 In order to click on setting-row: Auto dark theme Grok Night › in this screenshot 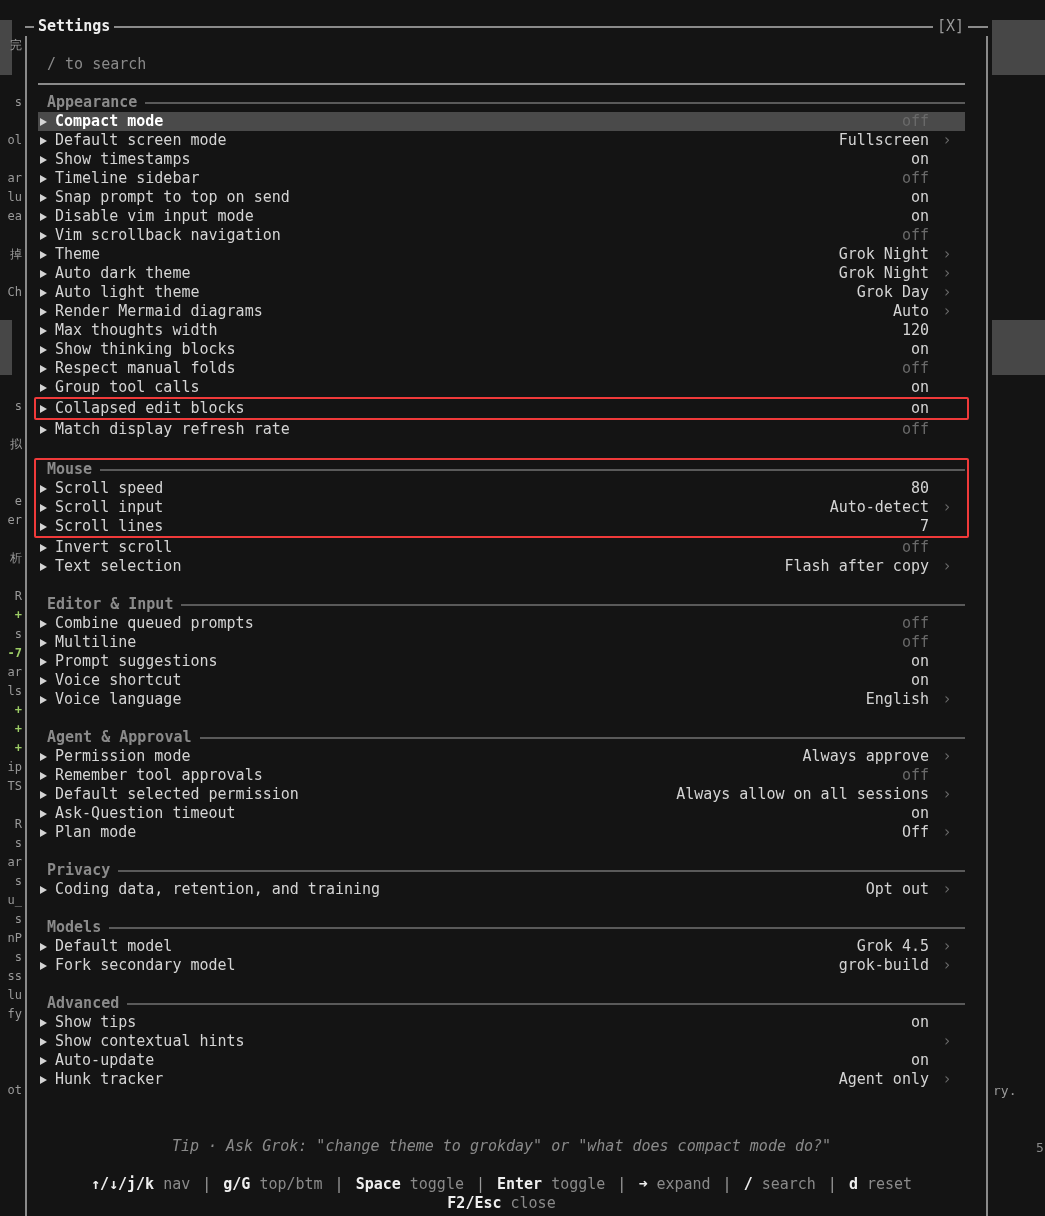, I will do `click(501, 273)`.